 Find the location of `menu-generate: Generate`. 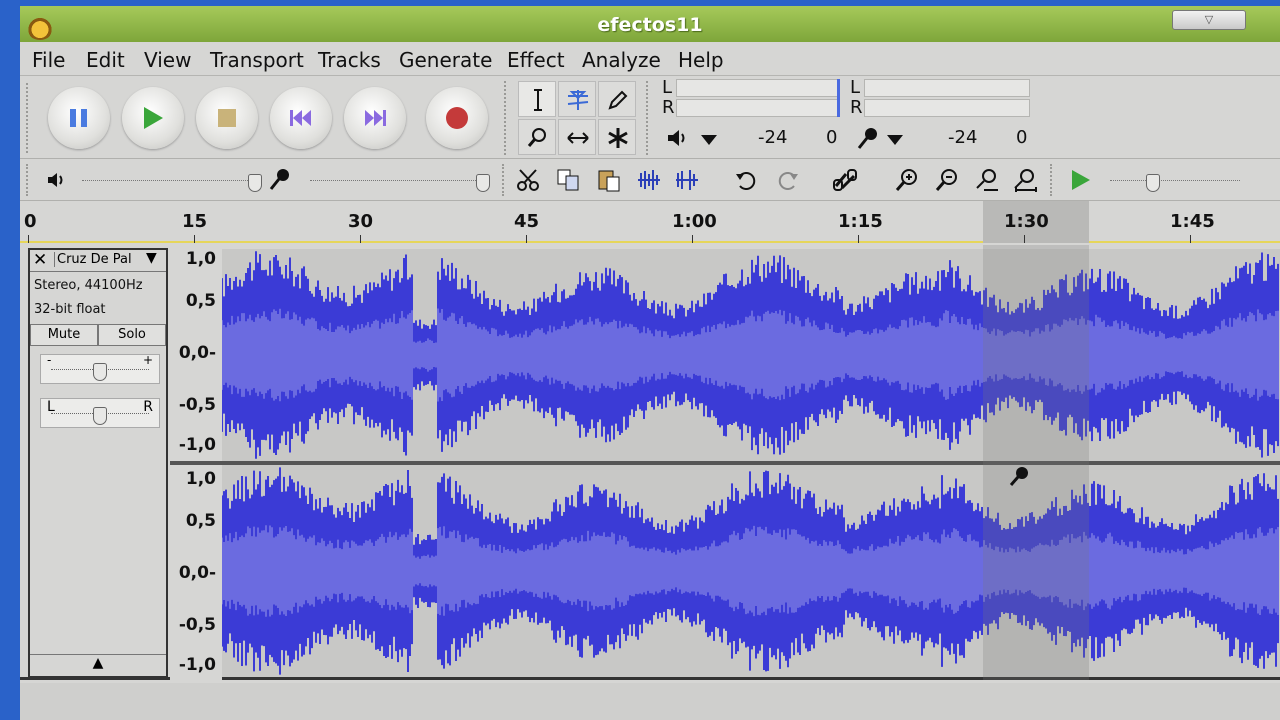

menu-generate: Generate is located at coordinates (445, 60).